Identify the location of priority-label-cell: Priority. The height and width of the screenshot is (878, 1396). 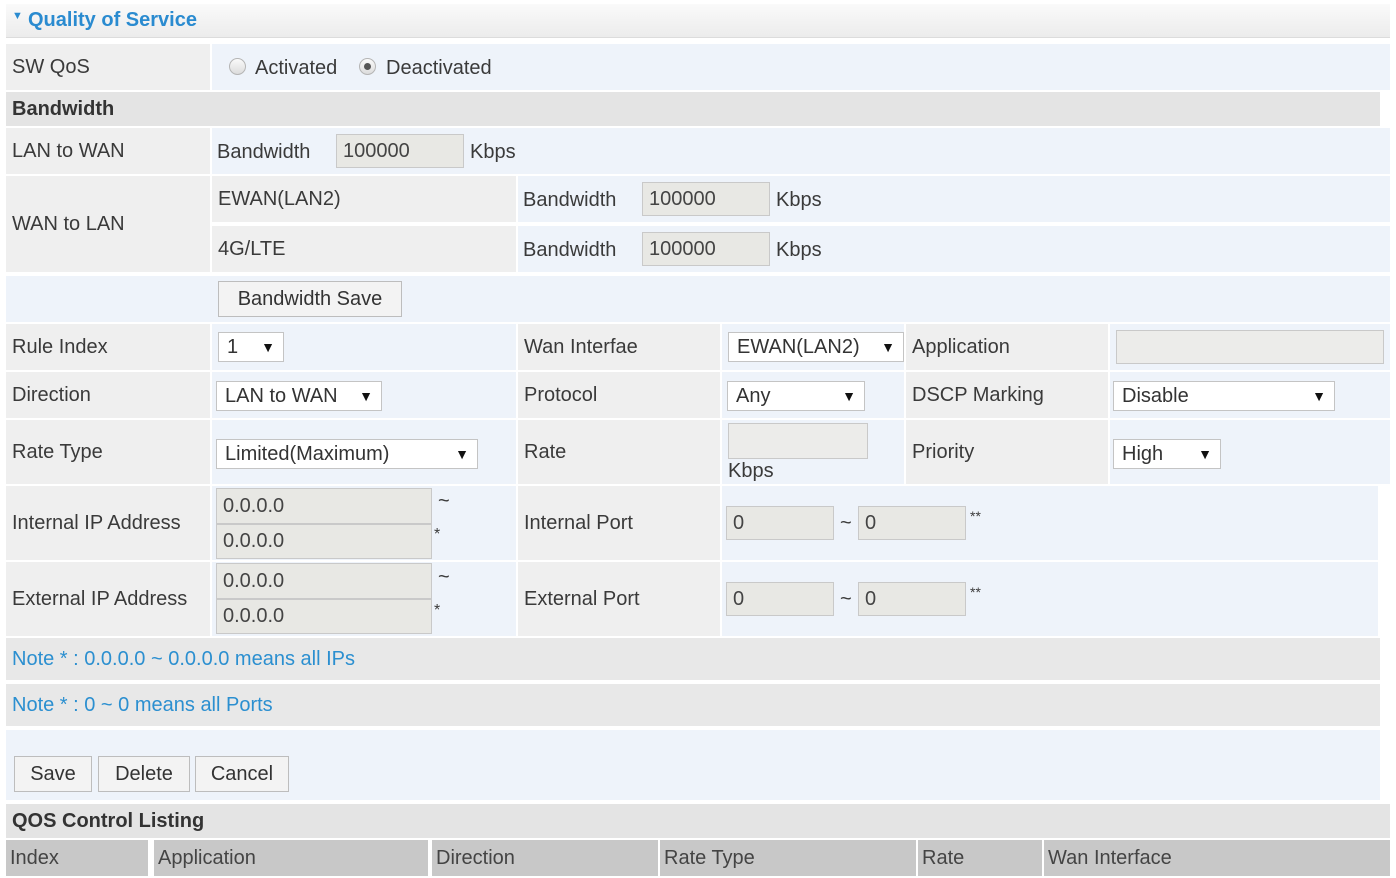
(1007, 452).